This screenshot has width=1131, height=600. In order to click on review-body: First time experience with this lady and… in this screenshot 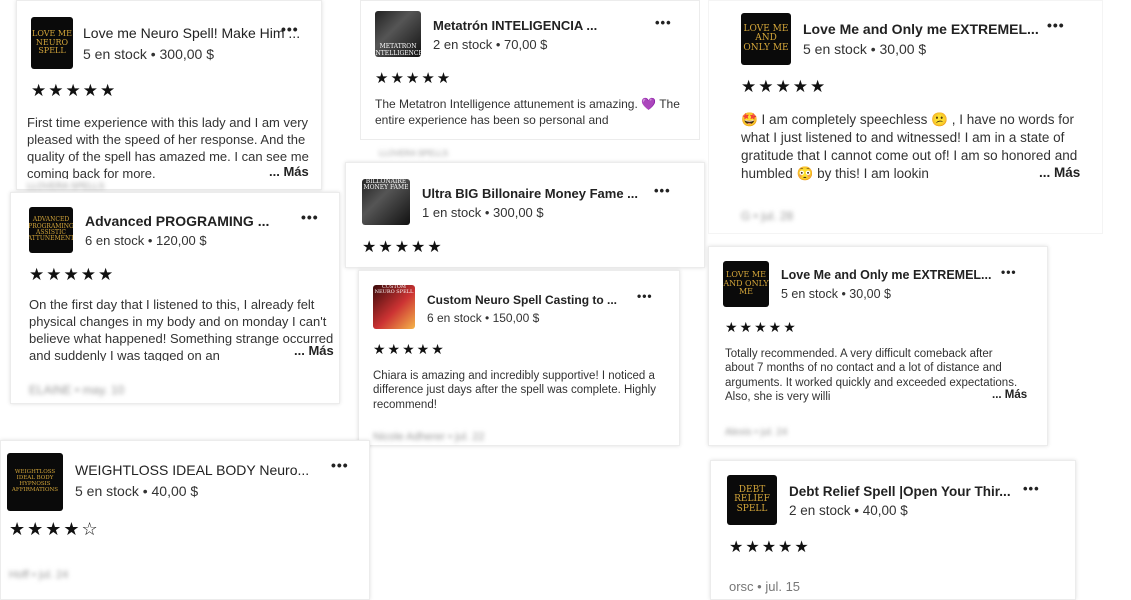, I will do `click(168, 147)`.